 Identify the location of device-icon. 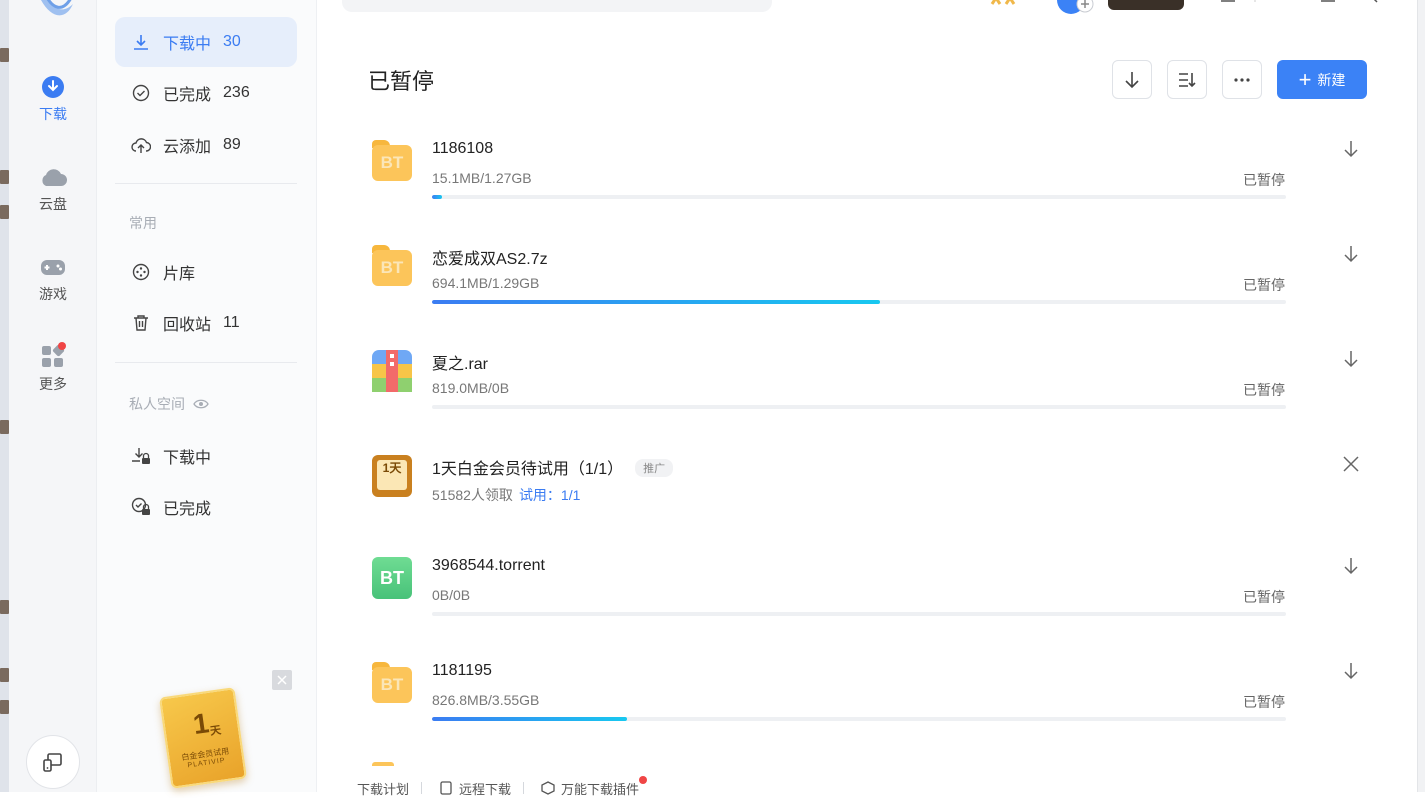
(52, 762).